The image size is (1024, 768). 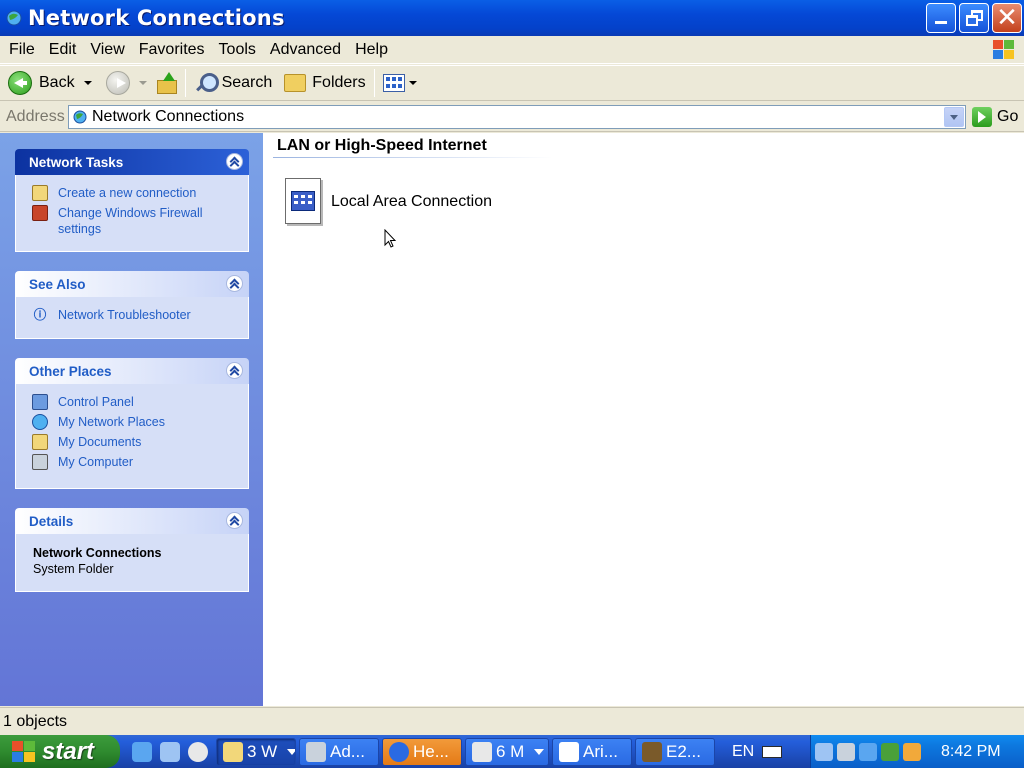 I want to click on media-player-icon, so click(x=198, y=751).